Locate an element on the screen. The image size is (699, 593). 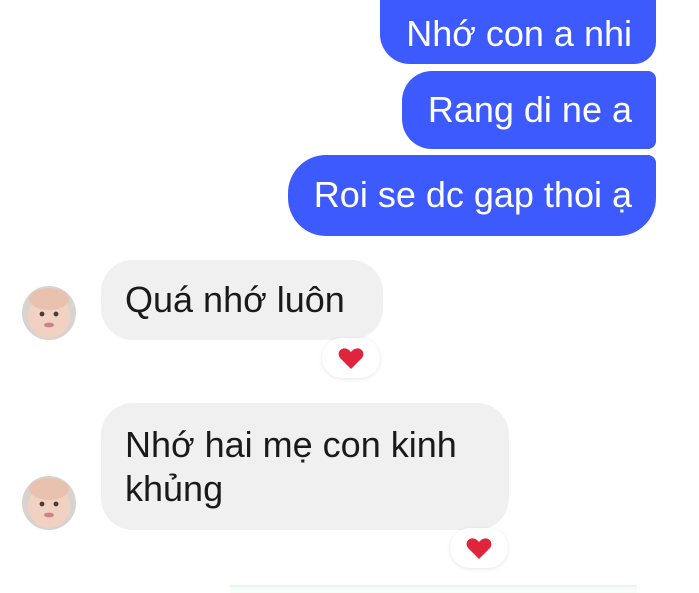
outgoing-message: Rang di ne a is located at coordinates (528, 110).